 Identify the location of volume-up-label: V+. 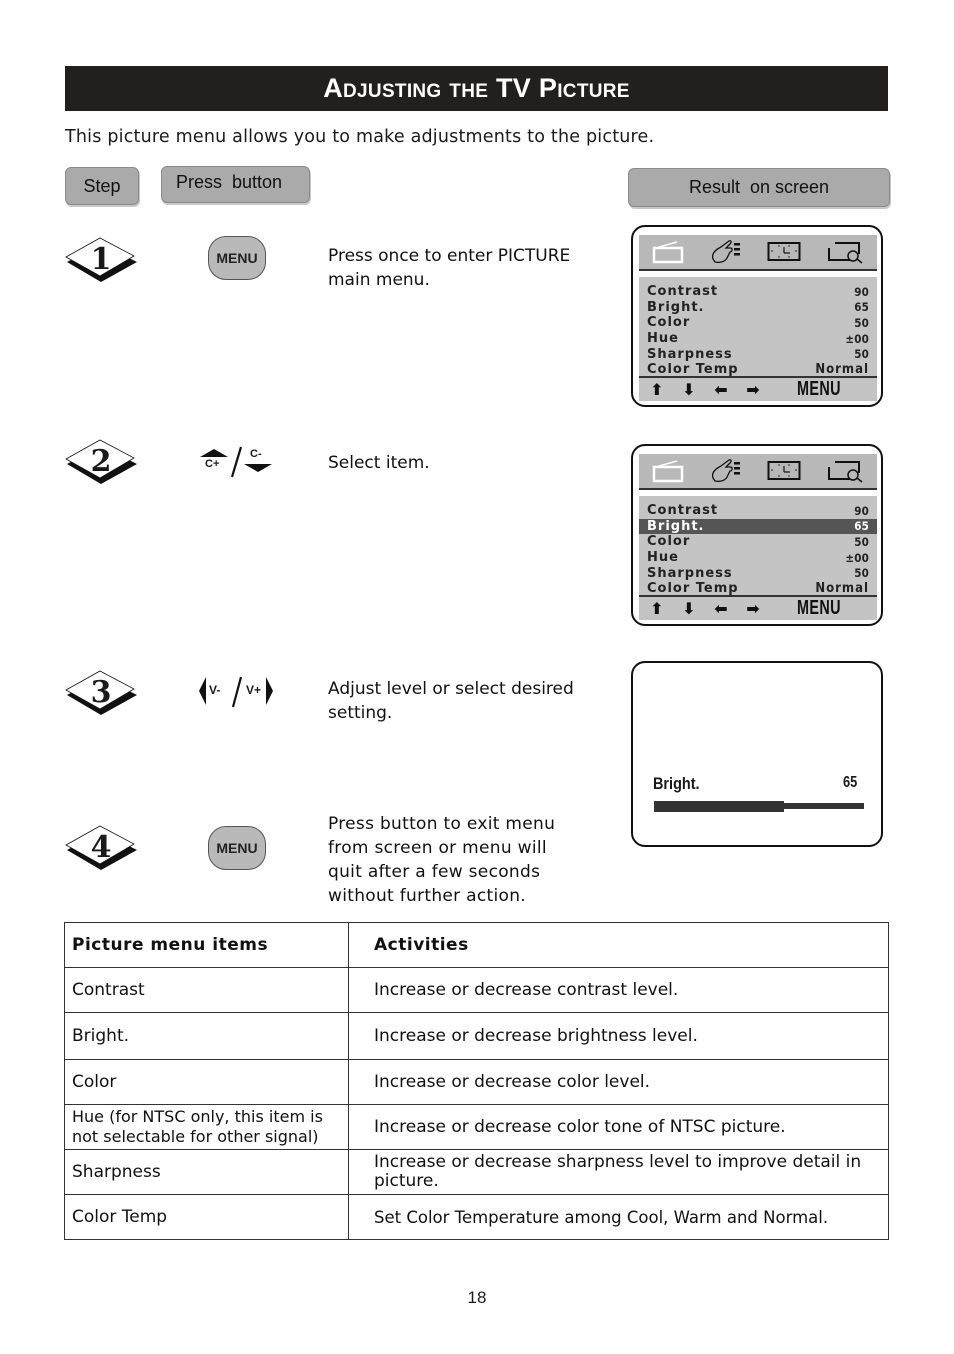
(253, 690).